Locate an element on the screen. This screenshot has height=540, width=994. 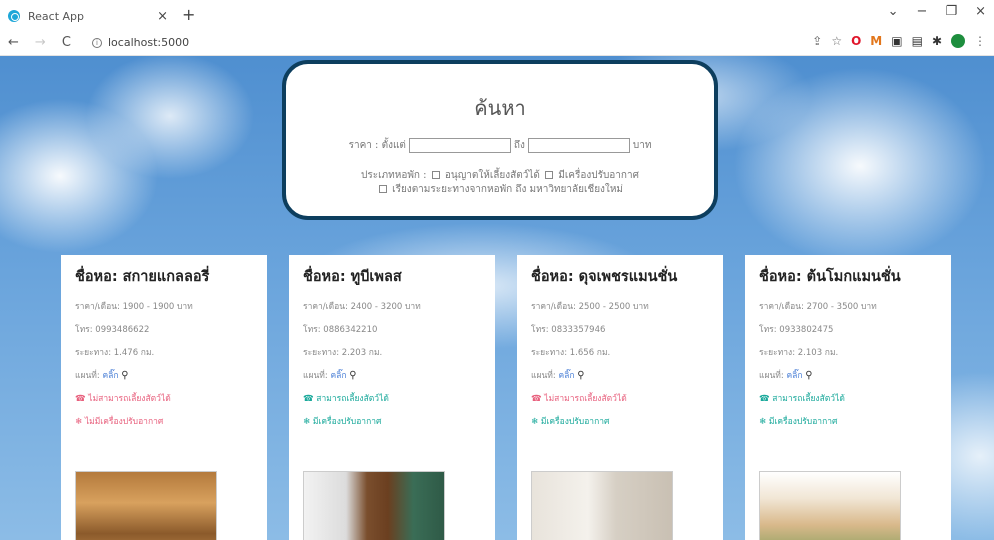
dorm-name: ชื่อหอ: สกายแกลลอรี่ is located at coordinates (142, 277).